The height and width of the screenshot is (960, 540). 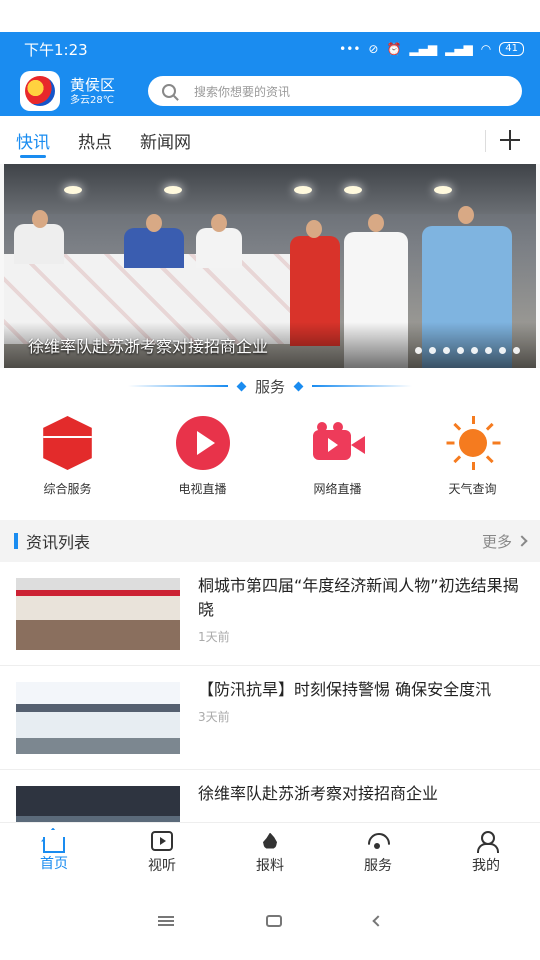 What do you see at coordinates (274, 921) in the screenshot?
I see `home-button-icon` at bounding box center [274, 921].